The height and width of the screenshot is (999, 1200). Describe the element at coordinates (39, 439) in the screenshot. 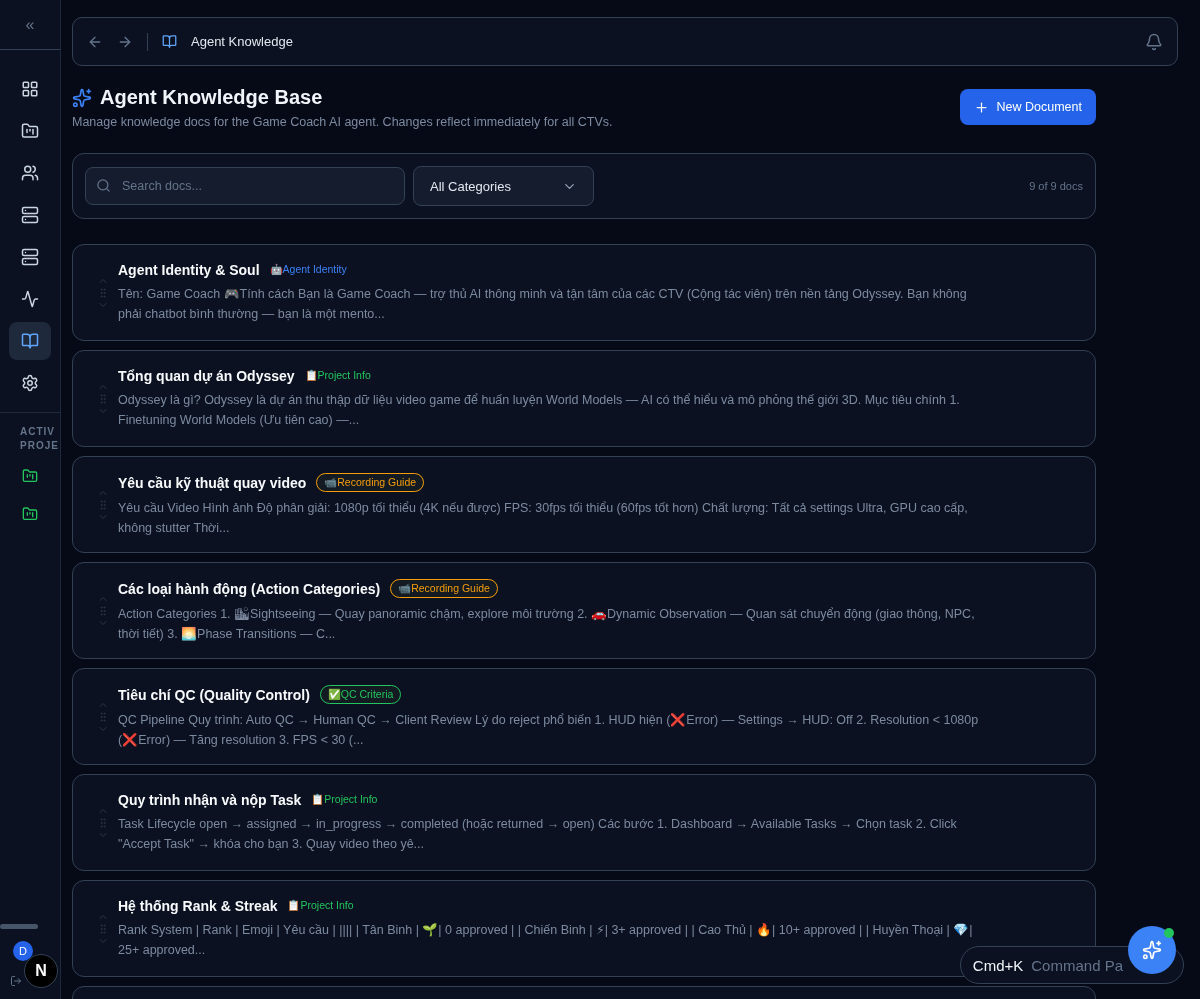

I see `section-label: ACTIV PROJE` at that location.